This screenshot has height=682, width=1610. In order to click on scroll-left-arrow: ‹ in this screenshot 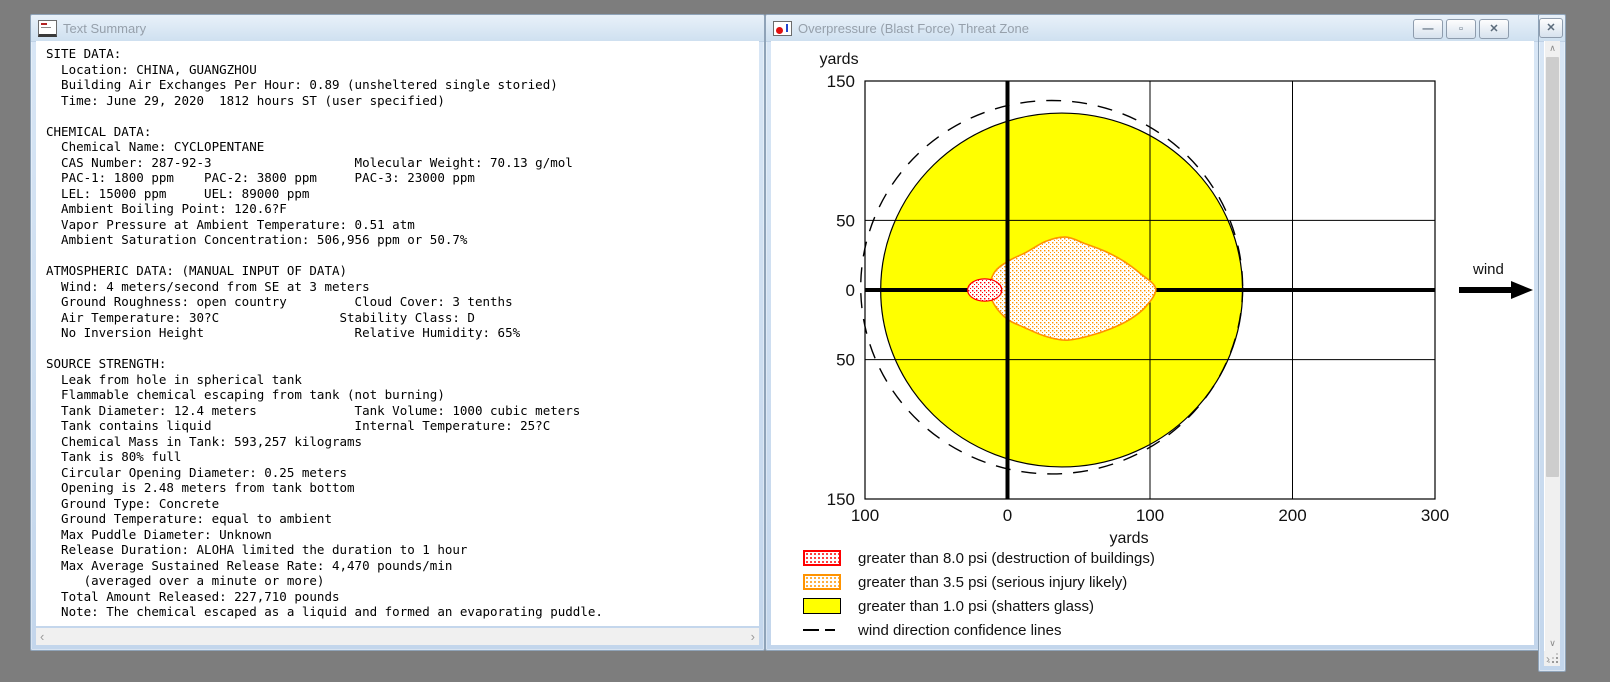, I will do `click(42, 636)`.